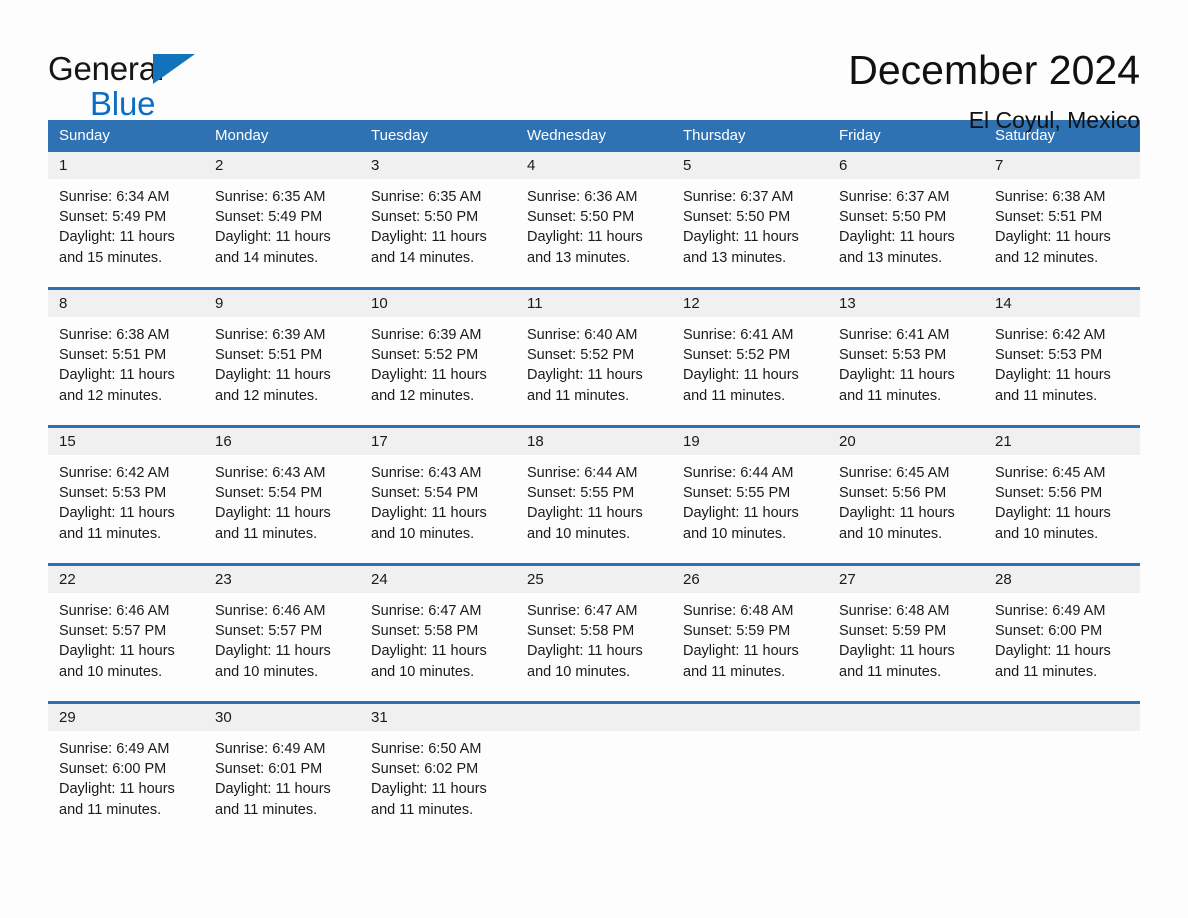  Describe the element at coordinates (750, 303) in the screenshot. I see `day-number: 12` at that location.